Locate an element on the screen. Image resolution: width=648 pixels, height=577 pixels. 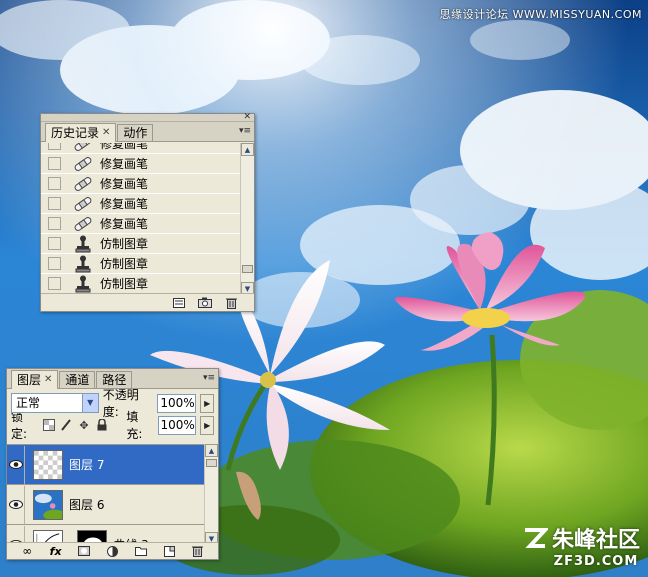
layer-row: 图层 6 is located at coordinates (105, 505).